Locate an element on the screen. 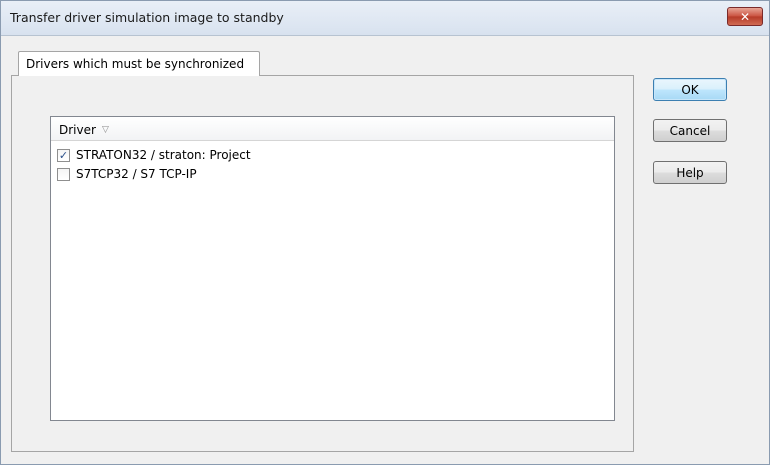 The image size is (770, 465). ok-button: OK is located at coordinates (690, 89).